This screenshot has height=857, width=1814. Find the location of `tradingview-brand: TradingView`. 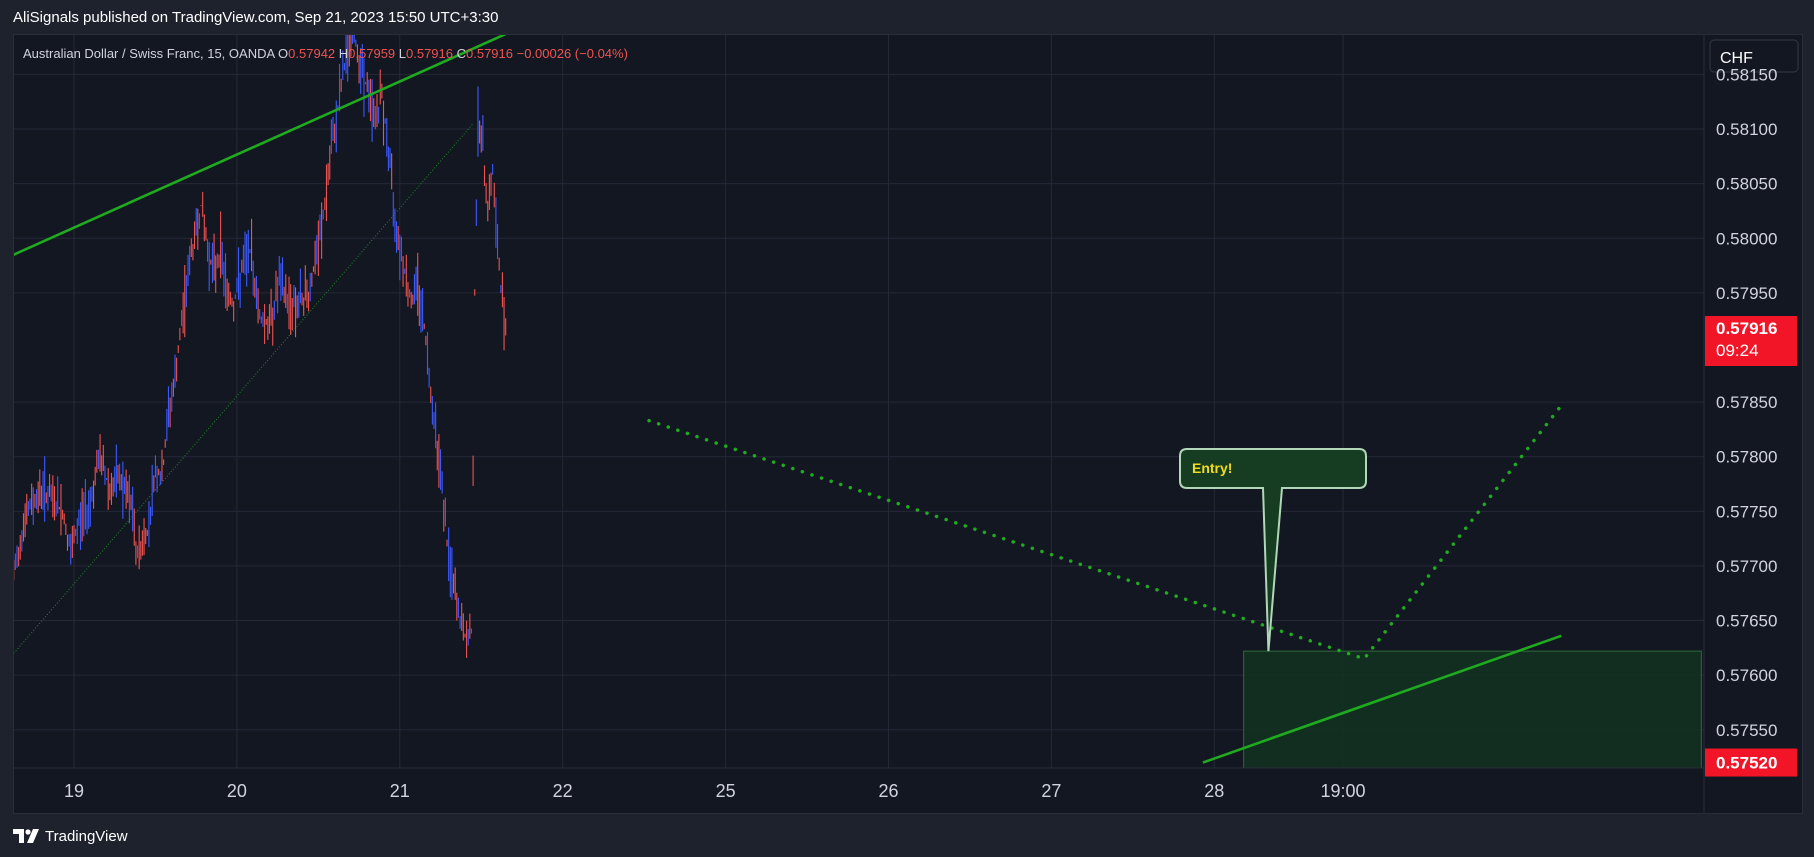

tradingview-brand: TradingView is located at coordinates (86, 836).